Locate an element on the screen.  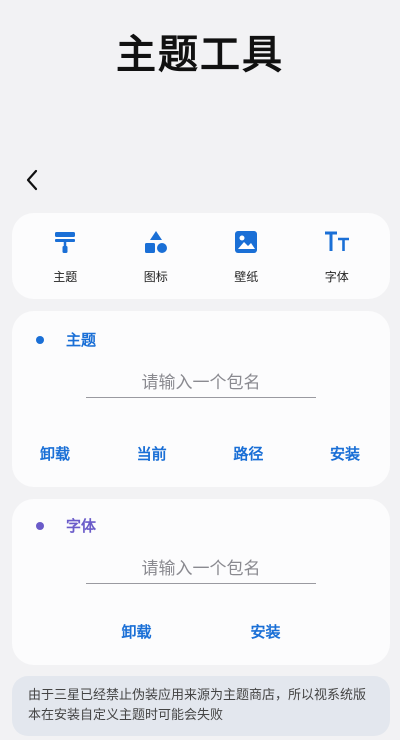
tab-label: 壁纸 is located at coordinates (246, 276).